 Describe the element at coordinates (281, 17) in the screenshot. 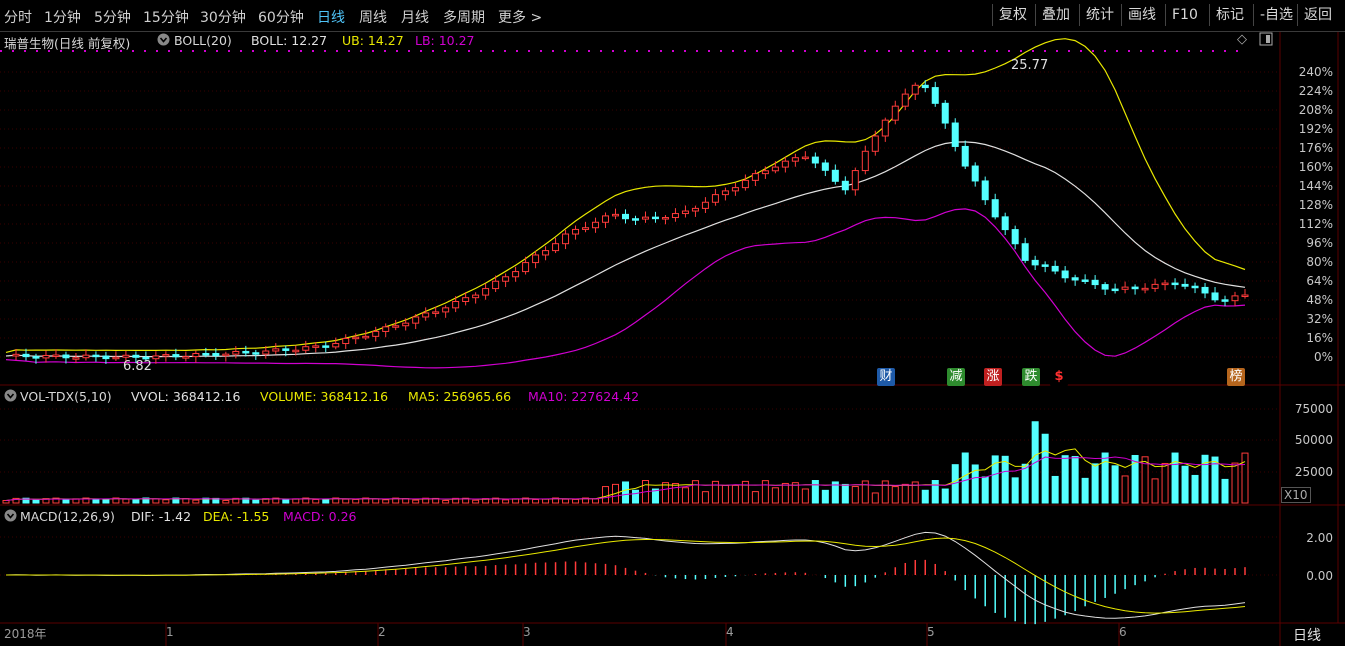

I see `period-tab-60min: 60分钟` at that location.